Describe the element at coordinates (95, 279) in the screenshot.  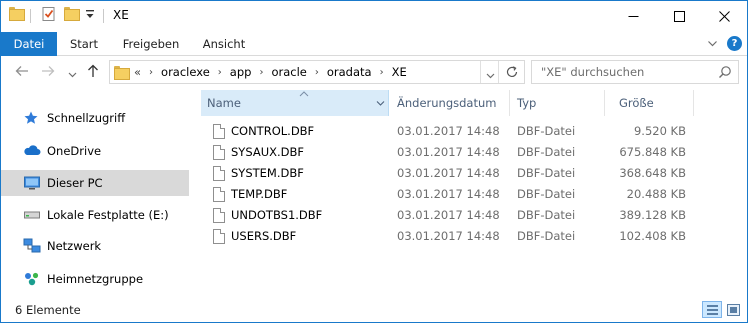
I see `nav-item-heimnetzgruppe: Heimnetzgruppe` at that location.